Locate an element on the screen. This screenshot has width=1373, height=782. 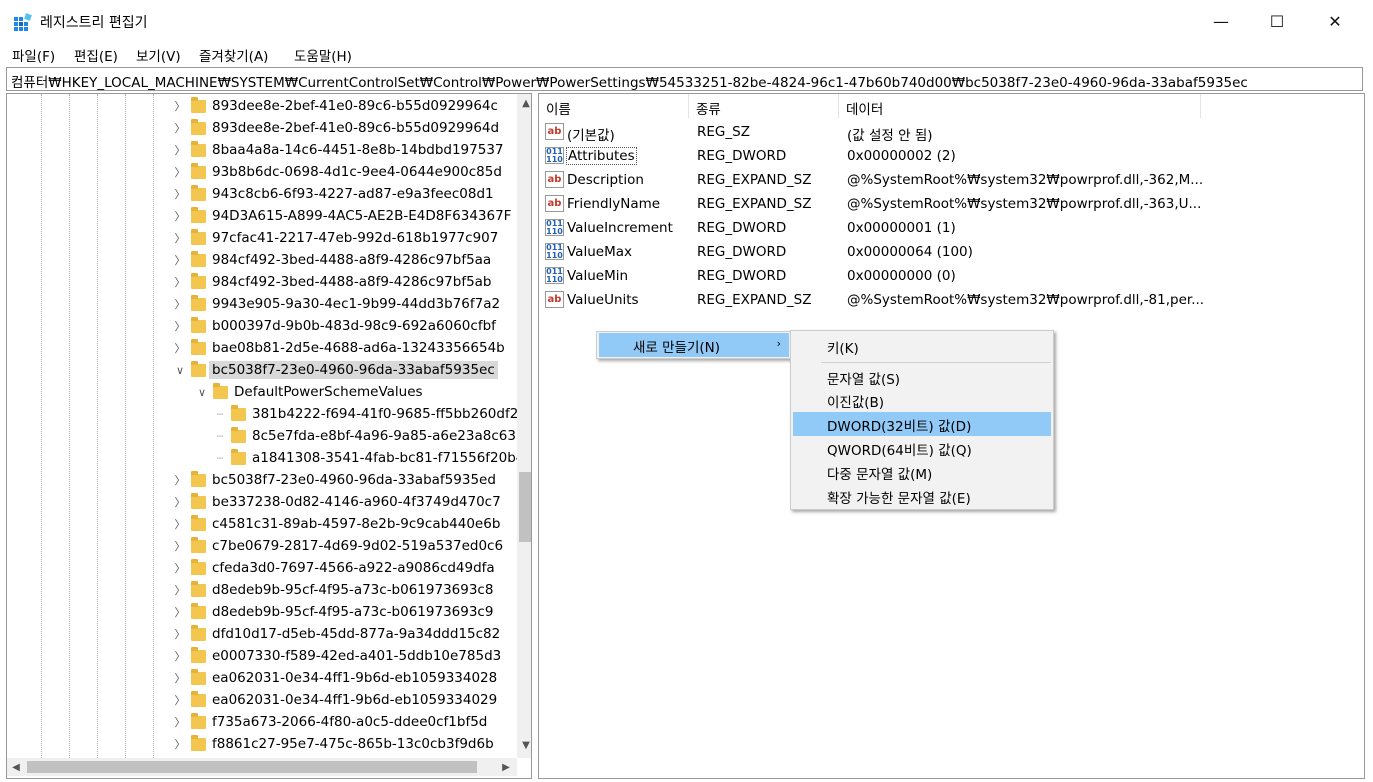
submenu-item-expandable-string: 확장 가능한 문자열 값(E) is located at coordinates (922, 496).